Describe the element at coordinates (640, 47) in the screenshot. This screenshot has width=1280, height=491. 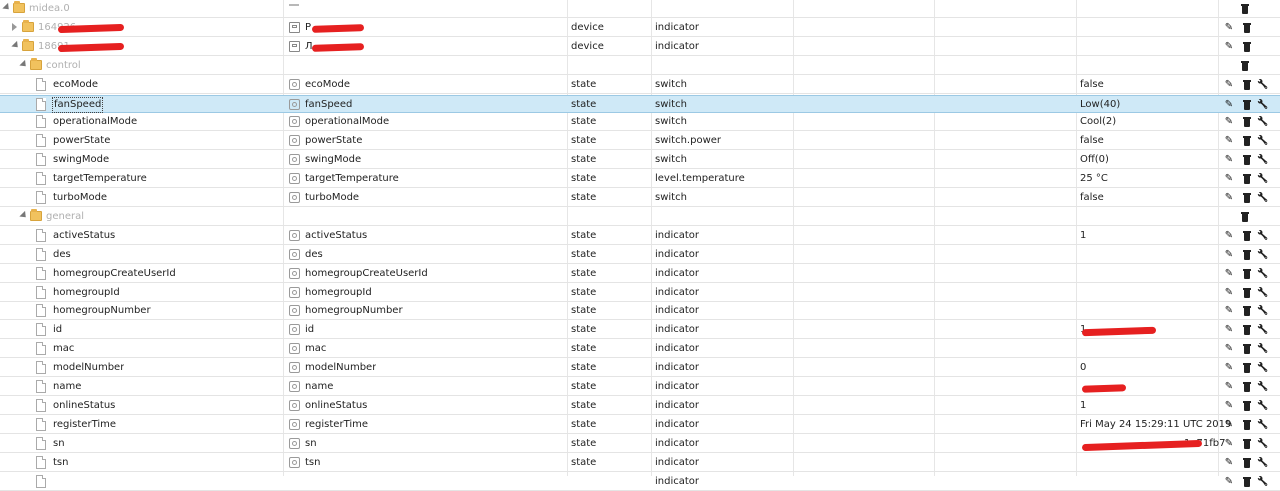
I see `tree-row: 18691 Лdevice indicator` at that location.